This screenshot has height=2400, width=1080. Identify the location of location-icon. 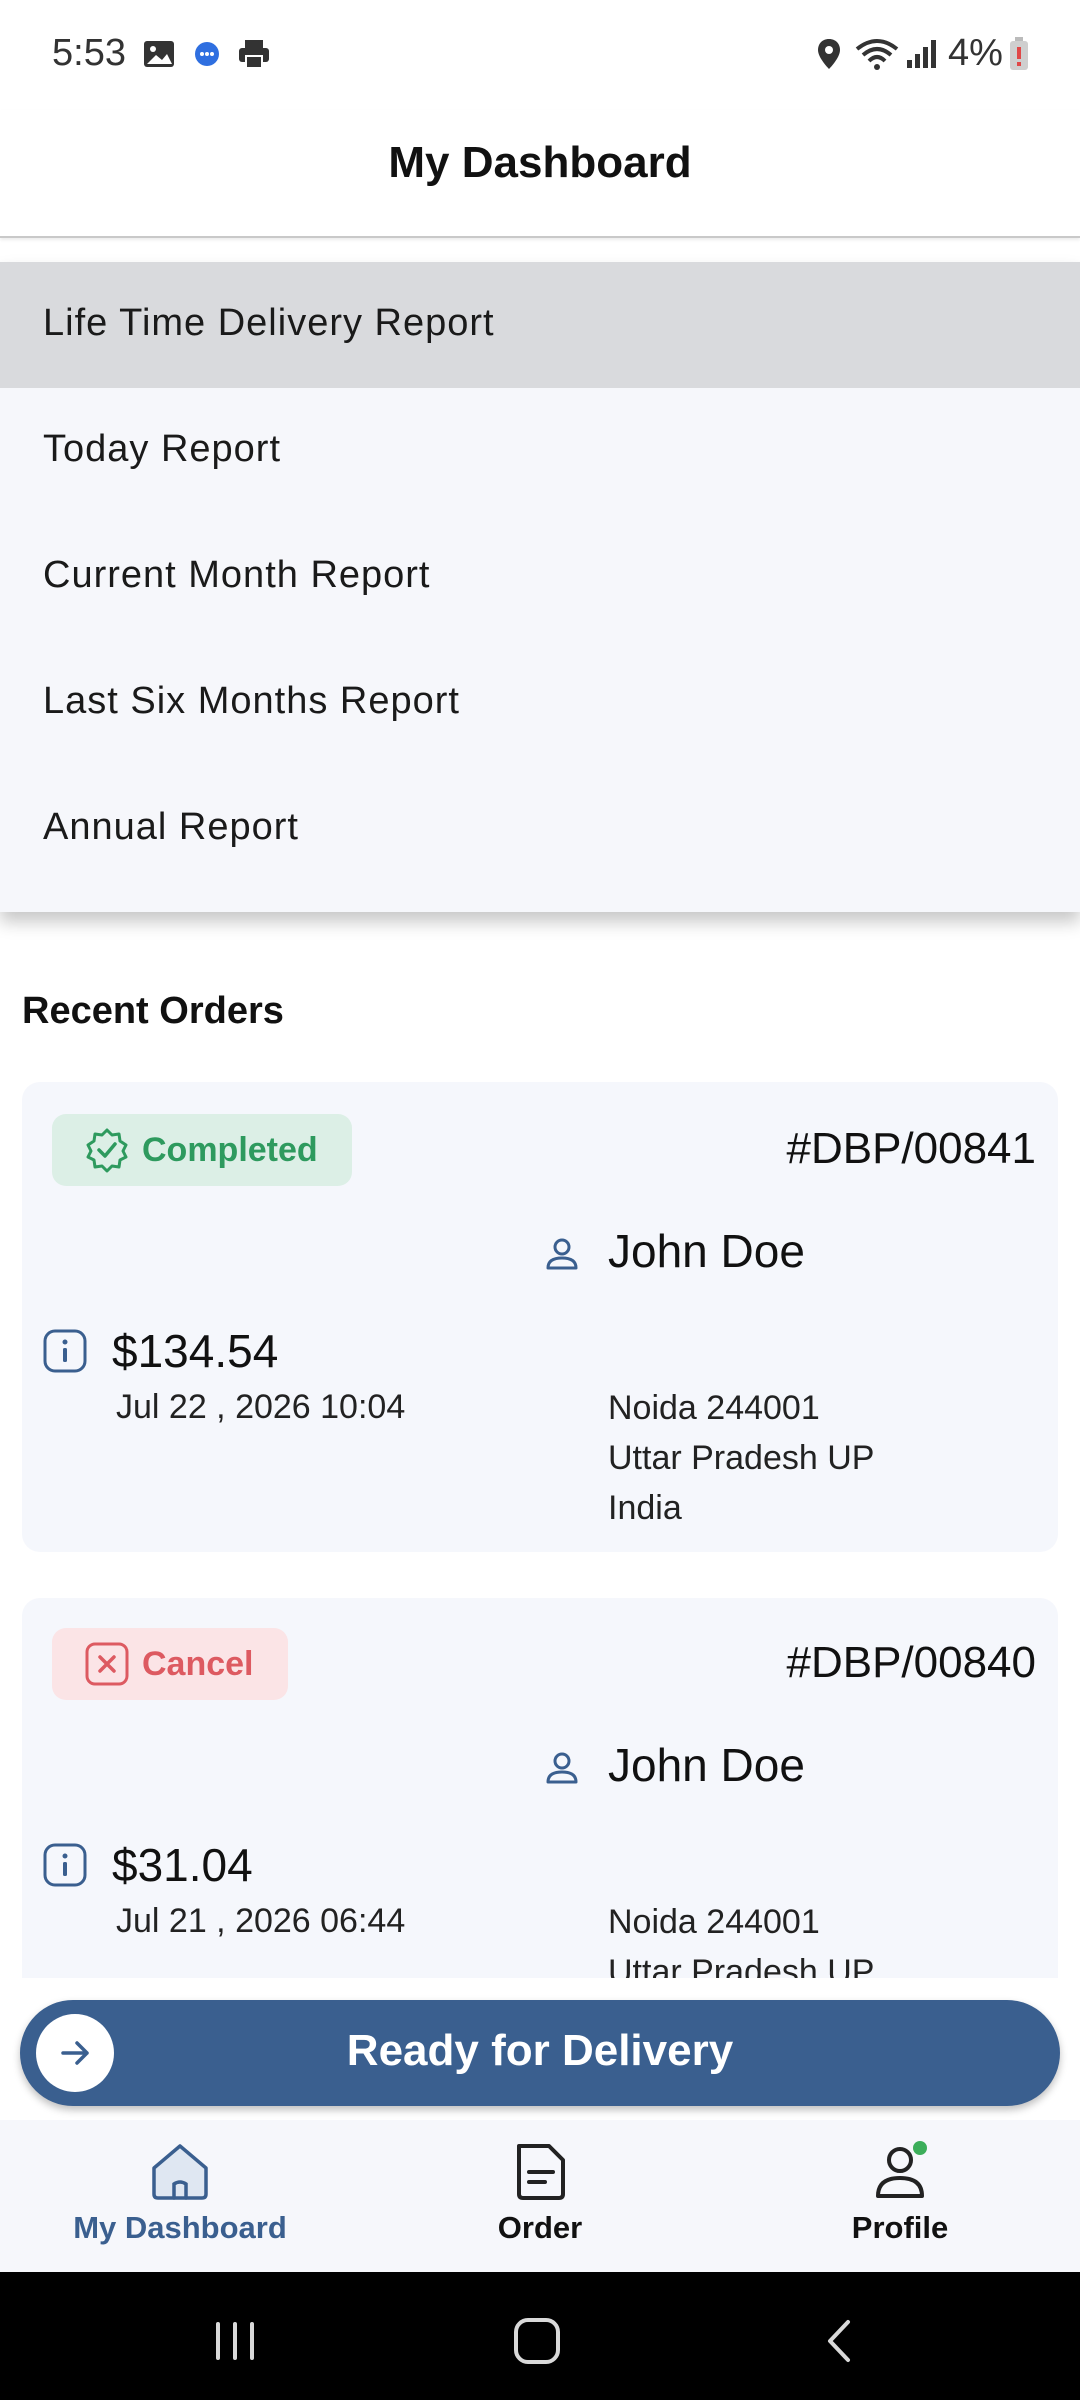
(829, 54).